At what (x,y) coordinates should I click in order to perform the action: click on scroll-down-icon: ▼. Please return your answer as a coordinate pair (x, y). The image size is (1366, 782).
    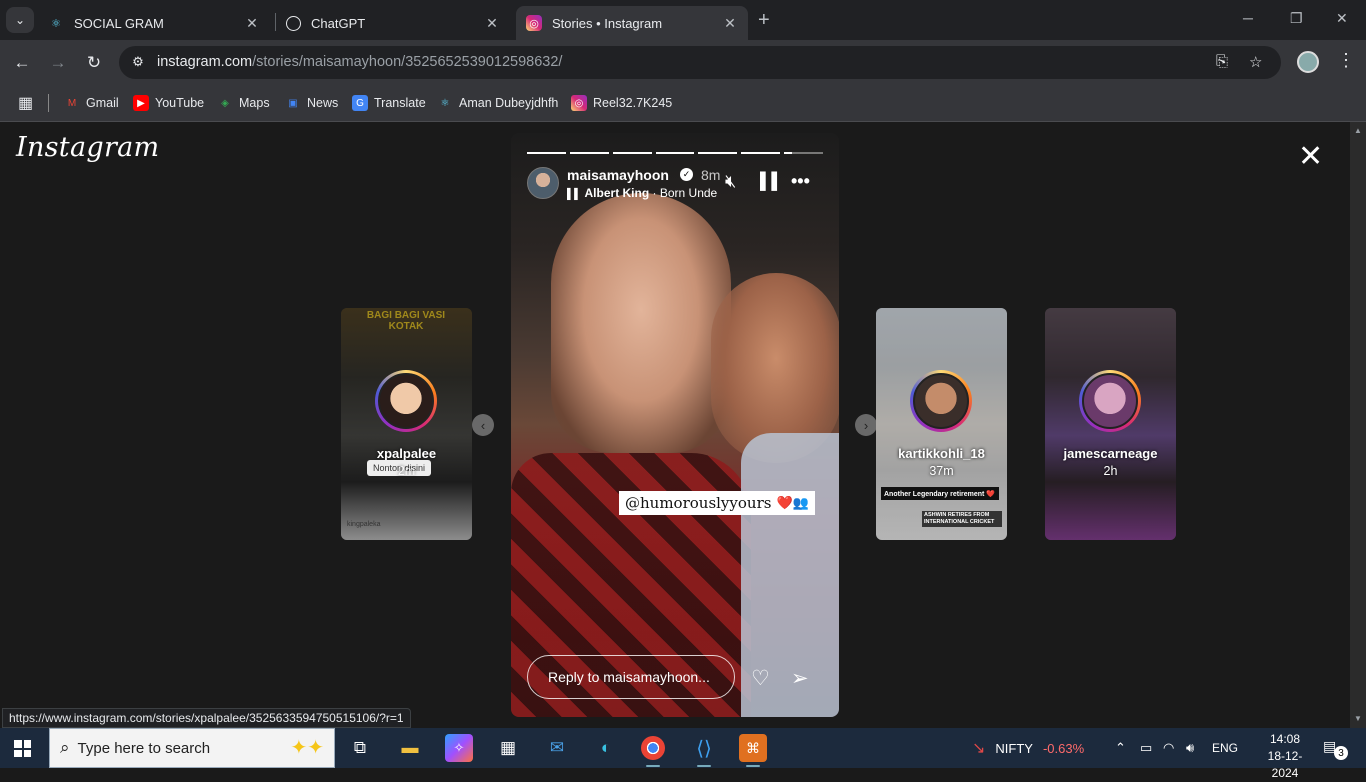
    Looking at the image, I should click on (1358, 718).